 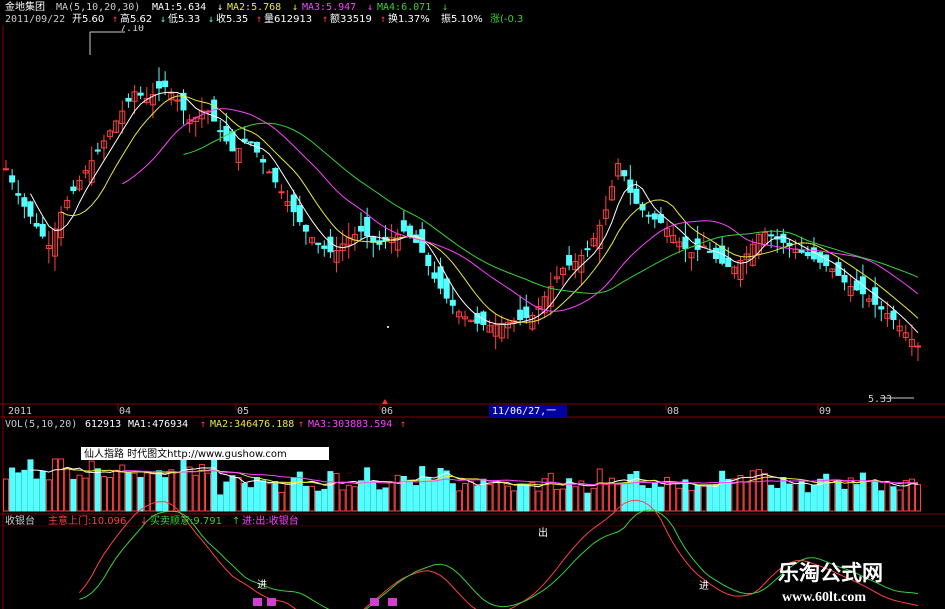 I want to click on high-price: 高5.62, so click(x=136, y=18).